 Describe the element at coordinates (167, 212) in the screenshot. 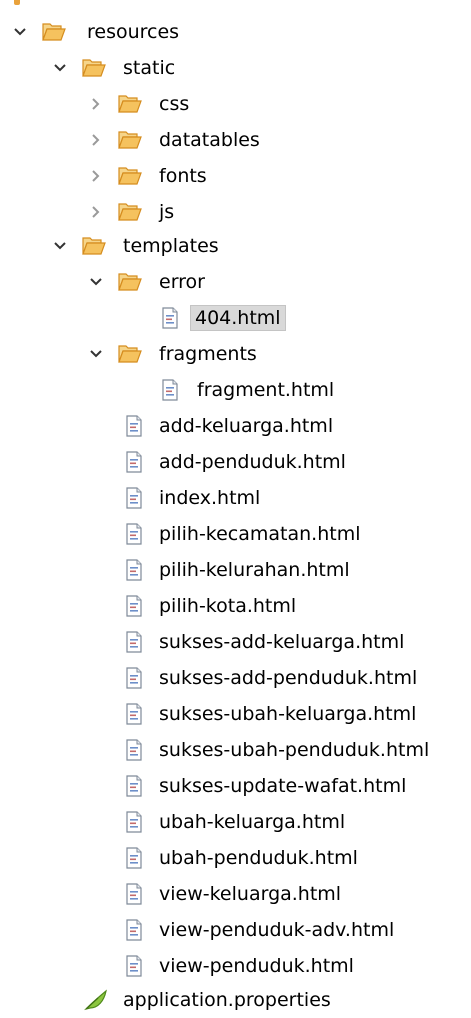

I see `tree-item-label: js` at that location.